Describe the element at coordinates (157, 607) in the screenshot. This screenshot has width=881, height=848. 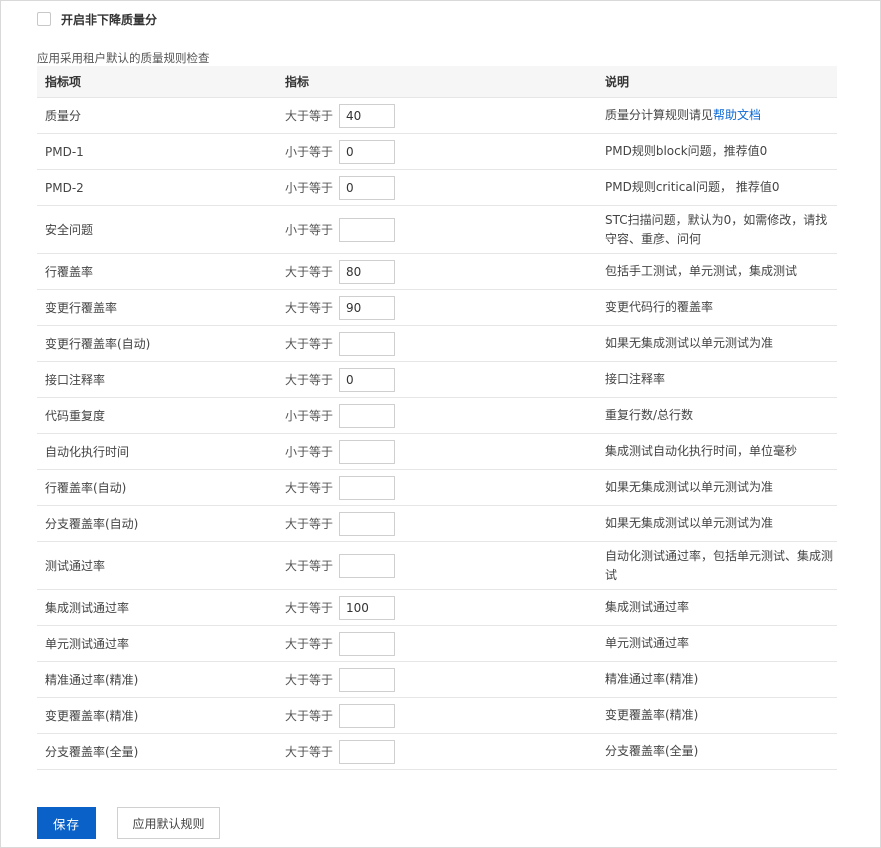
I see `metric-name-cell: 集成测试通过率` at that location.